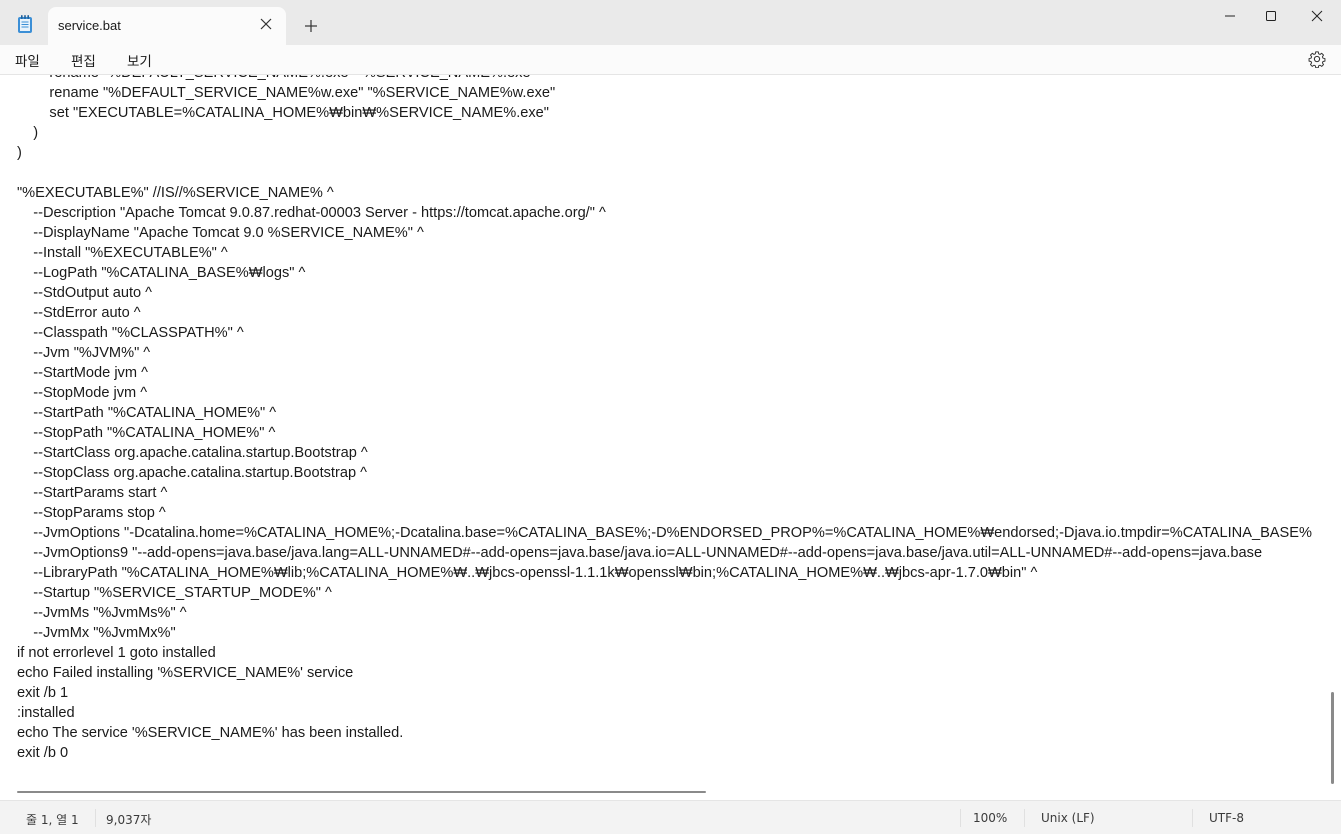 This screenshot has width=1341, height=834. I want to click on code-line: --StartParams start ^, so click(92, 493).